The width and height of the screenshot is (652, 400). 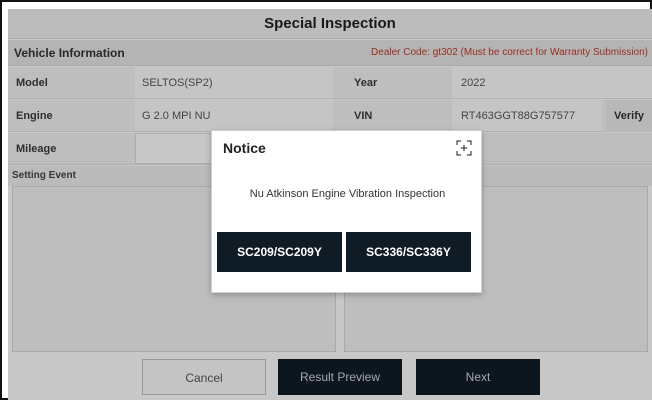 I want to click on sc209-option-button: SC209/SC209Y, so click(x=279, y=252).